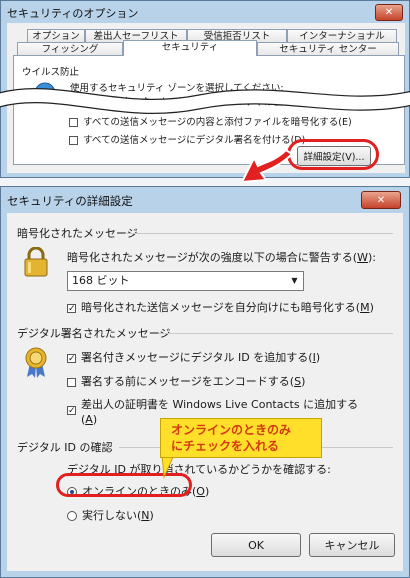 The height and width of the screenshot is (578, 410). Describe the element at coordinates (186, 381) in the screenshot. I see `checkbox-encode-before-sign: 署名する前にメッセージをエンコードする(S)` at that location.